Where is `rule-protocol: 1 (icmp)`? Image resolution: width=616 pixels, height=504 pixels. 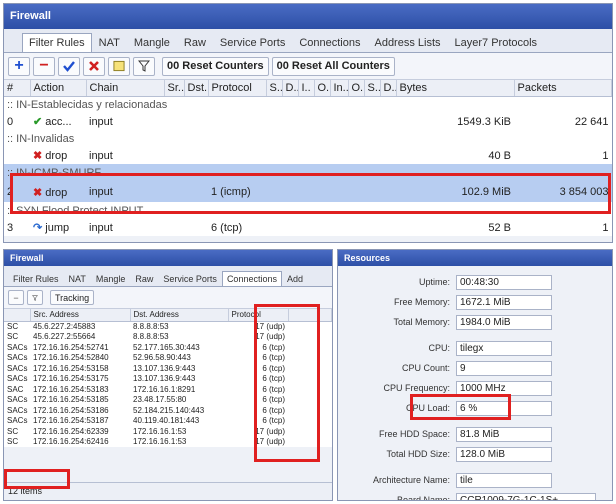
rule-protocol: 1 (icmp) is located at coordinates (237, 192).